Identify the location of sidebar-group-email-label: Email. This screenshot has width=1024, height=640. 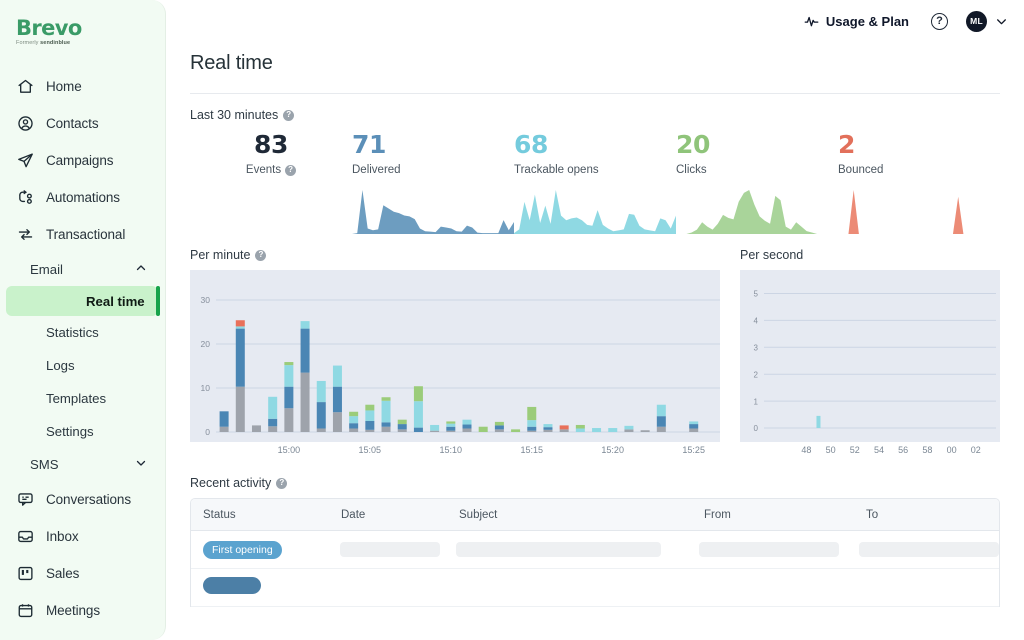
(46, 269).